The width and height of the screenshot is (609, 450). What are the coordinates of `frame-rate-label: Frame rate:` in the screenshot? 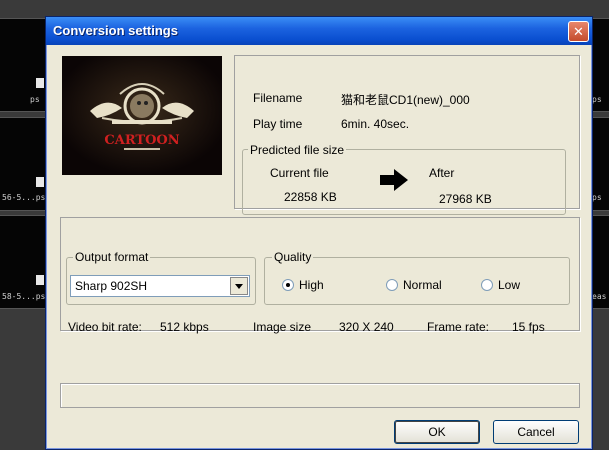 It's located at (458, 327).